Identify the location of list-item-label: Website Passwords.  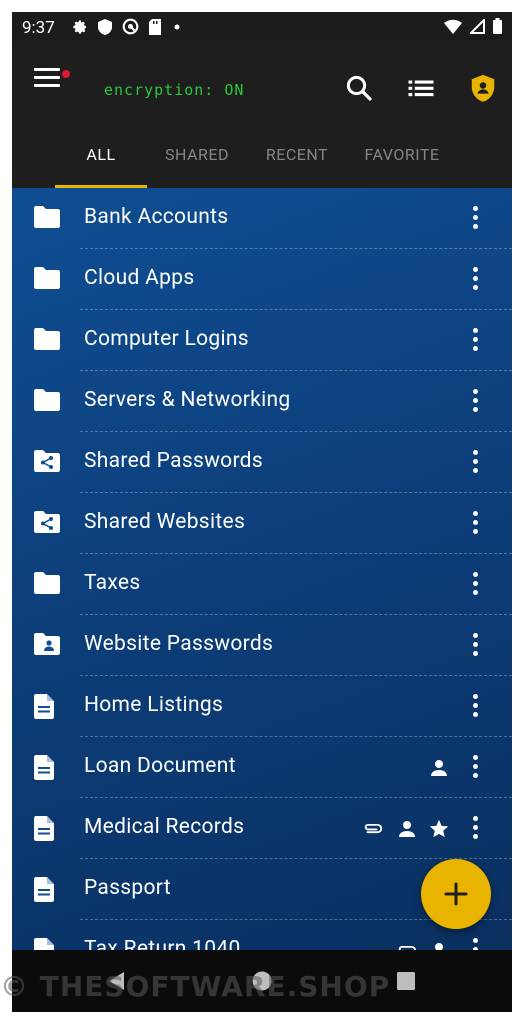
(179, 644).